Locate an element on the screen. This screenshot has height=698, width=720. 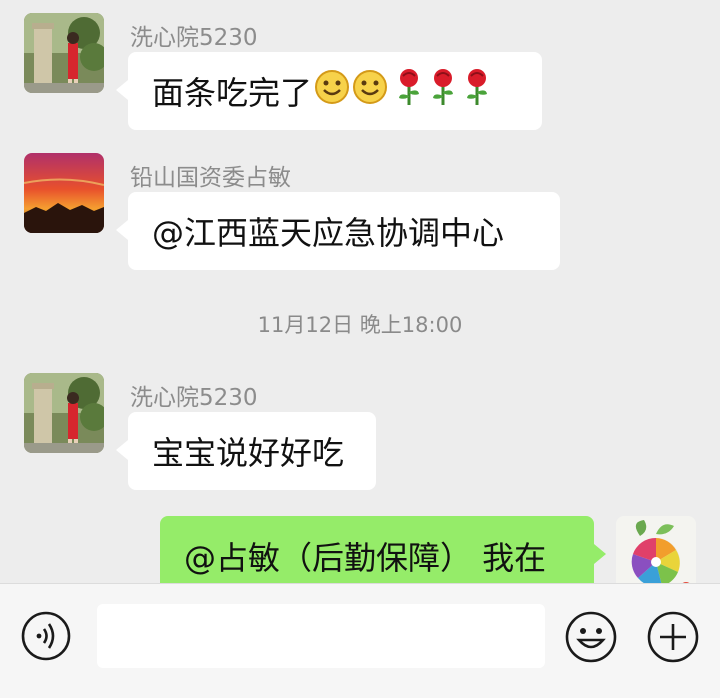
avatar-photo-citrus is located at coordinates (656, 549).